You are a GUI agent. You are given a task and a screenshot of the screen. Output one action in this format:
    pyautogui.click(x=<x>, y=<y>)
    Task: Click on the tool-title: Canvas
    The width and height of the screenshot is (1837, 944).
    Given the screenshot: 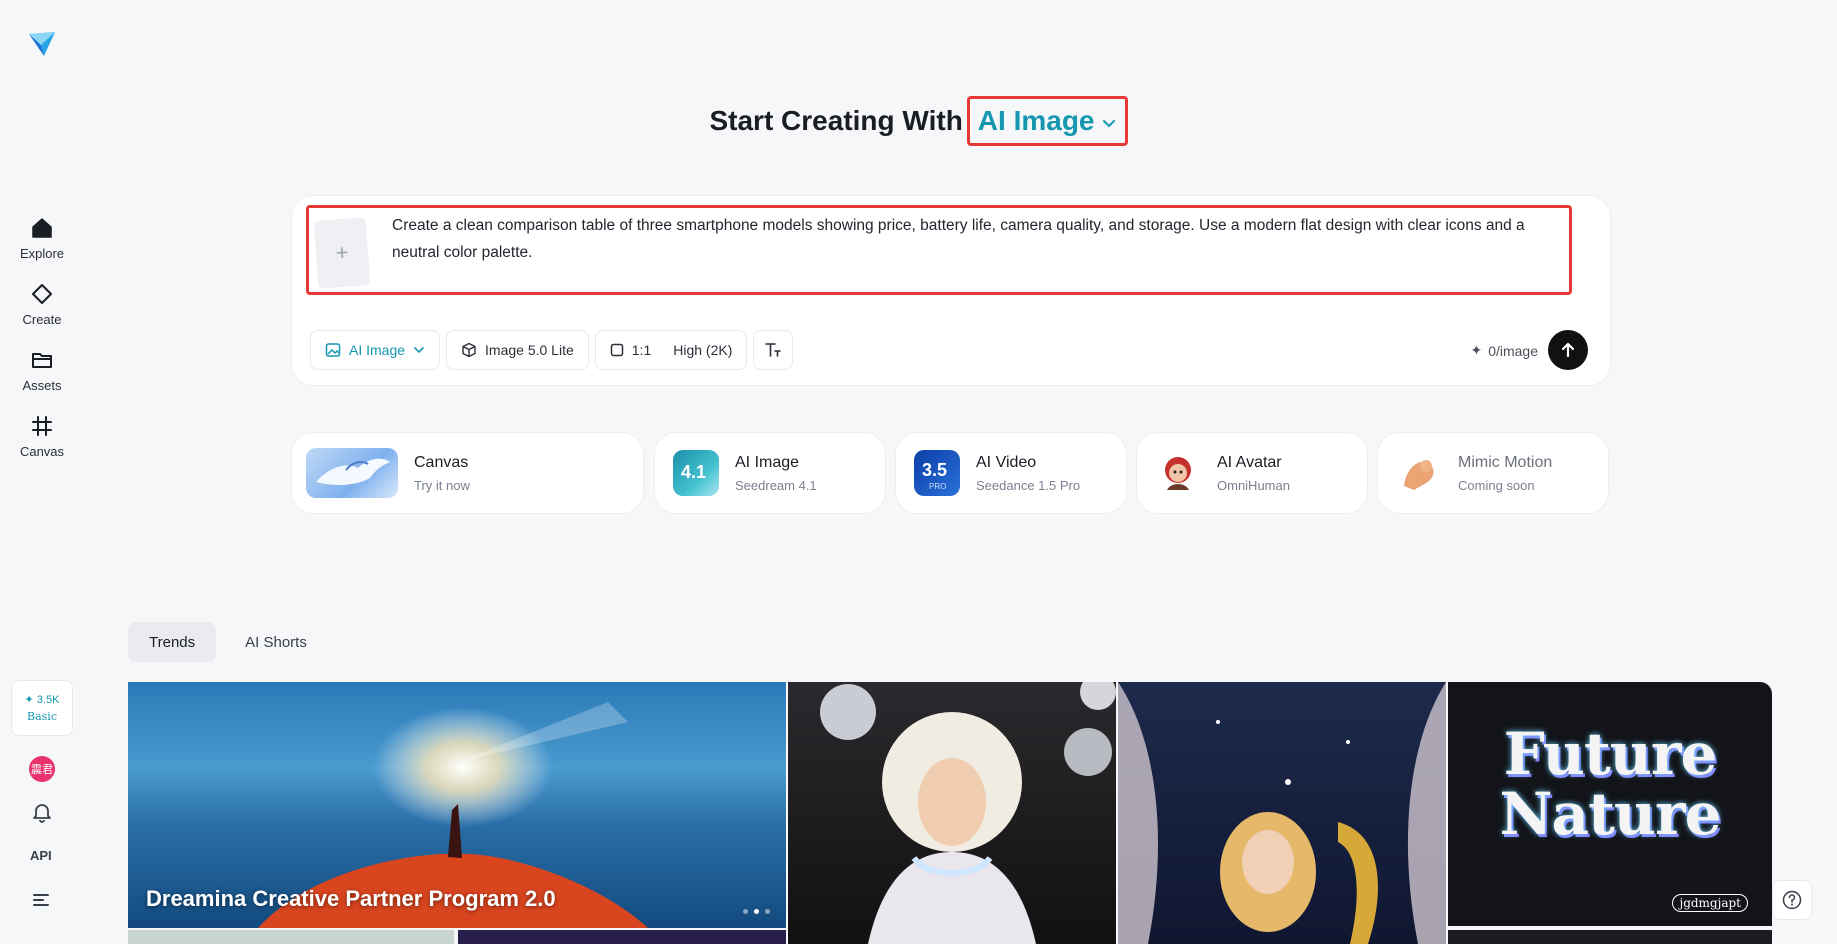 What is the action you would take?
    pyautogui.click(x=441, y=462)
    